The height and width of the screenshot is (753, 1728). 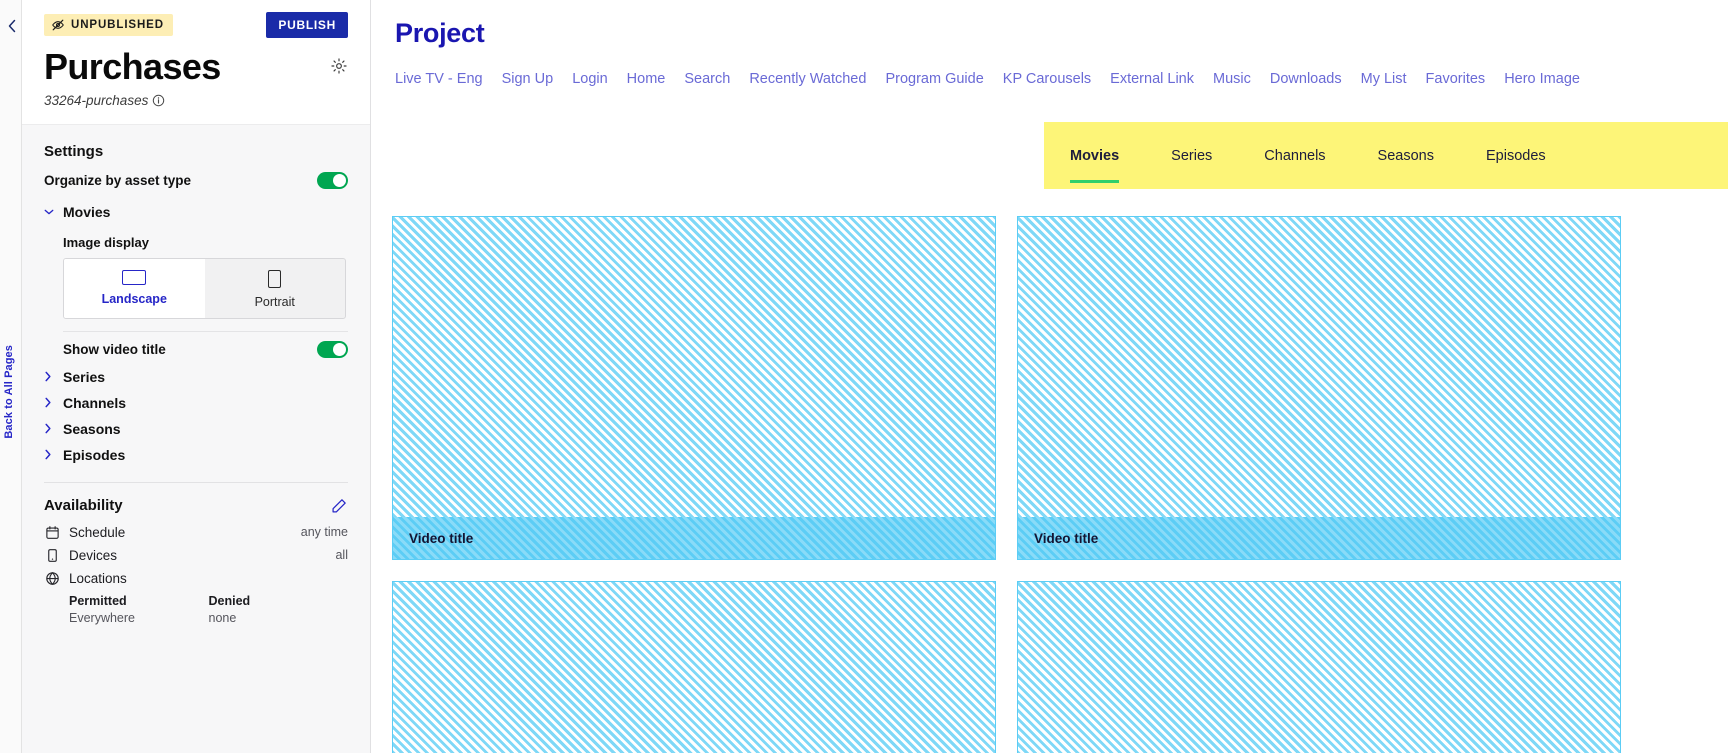 What do you see at coordinates (96, 100) in the screenshot?
I see `page-slug: 33264-purchases` at bounding box center [96, 100].